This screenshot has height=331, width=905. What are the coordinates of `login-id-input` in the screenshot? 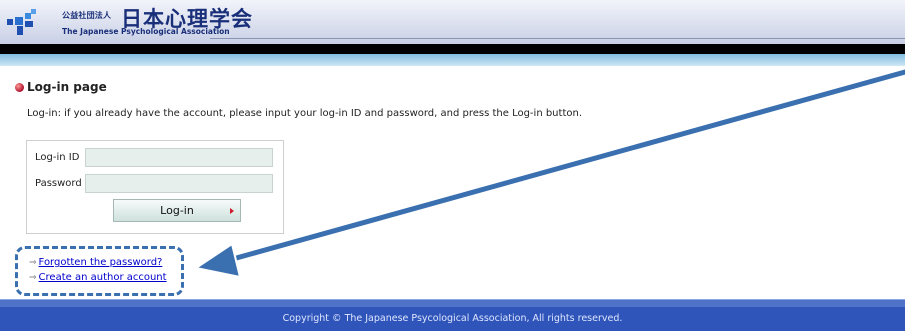 It's located at (179, 157).